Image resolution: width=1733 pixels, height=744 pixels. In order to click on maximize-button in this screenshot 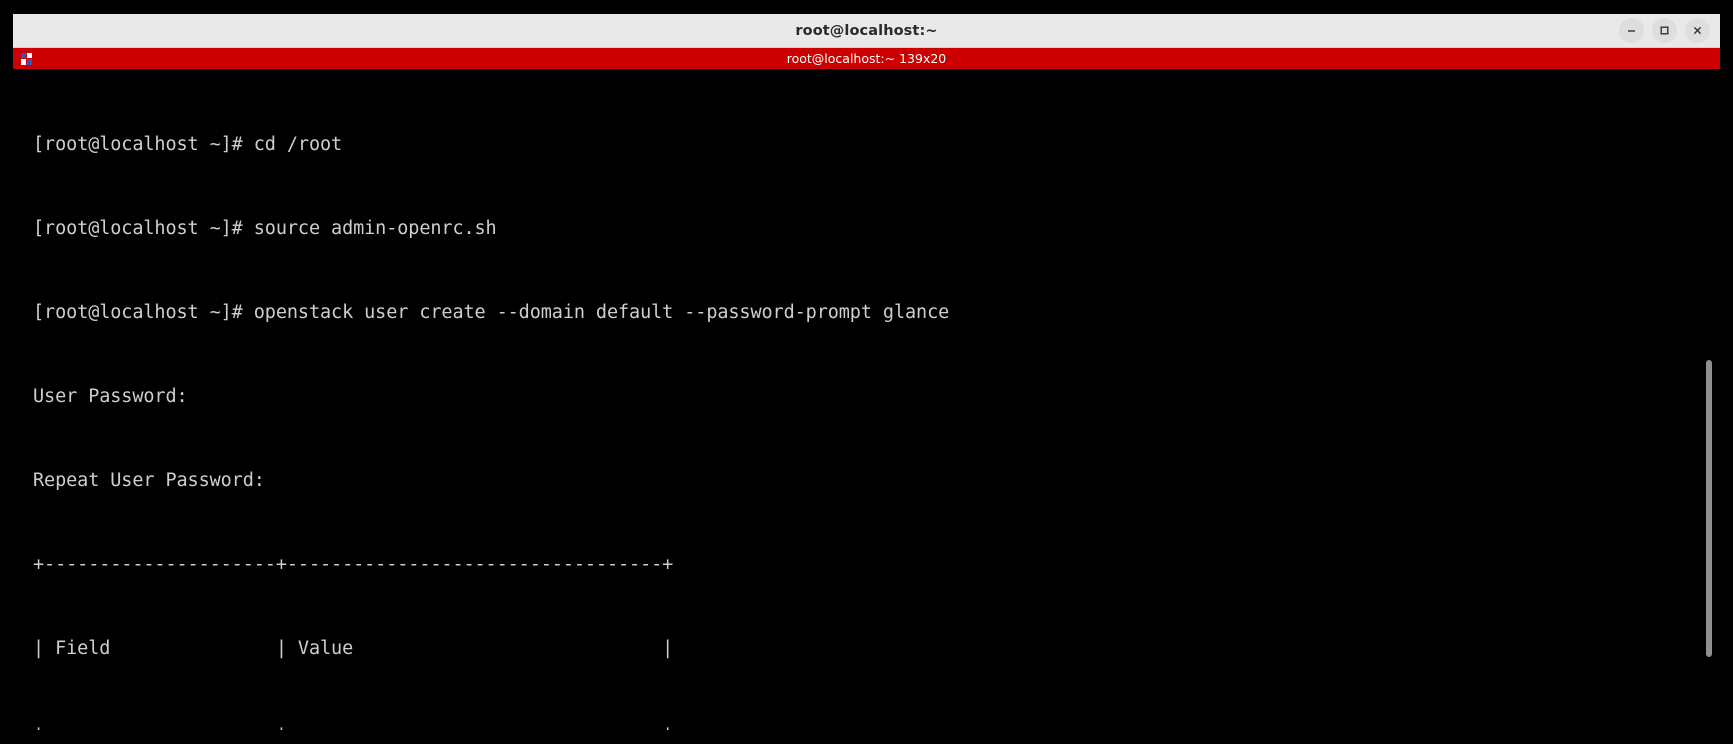, I will do `click(1664, 30)`.